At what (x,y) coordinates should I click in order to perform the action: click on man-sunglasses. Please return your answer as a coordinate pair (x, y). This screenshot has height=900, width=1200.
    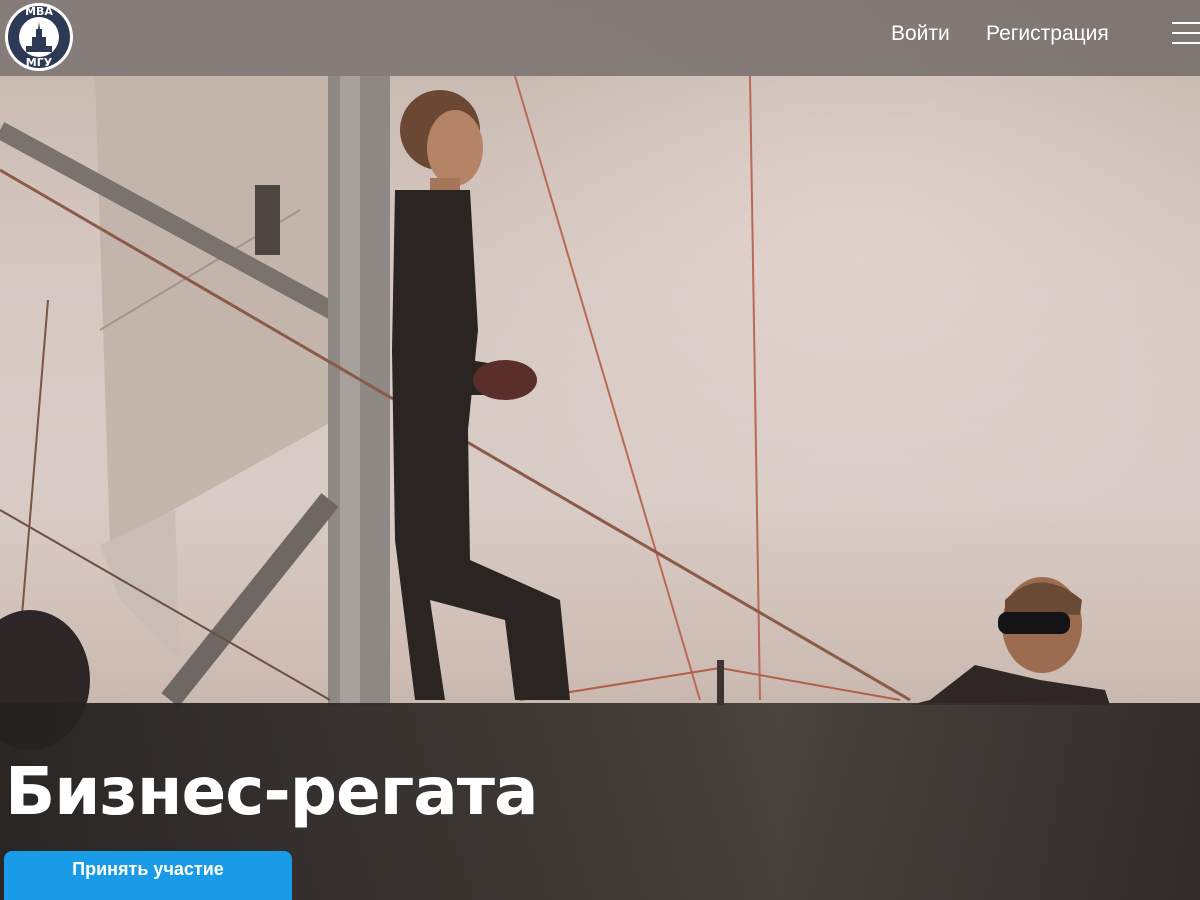
    Looking at the image, I should click on (1034, 623).